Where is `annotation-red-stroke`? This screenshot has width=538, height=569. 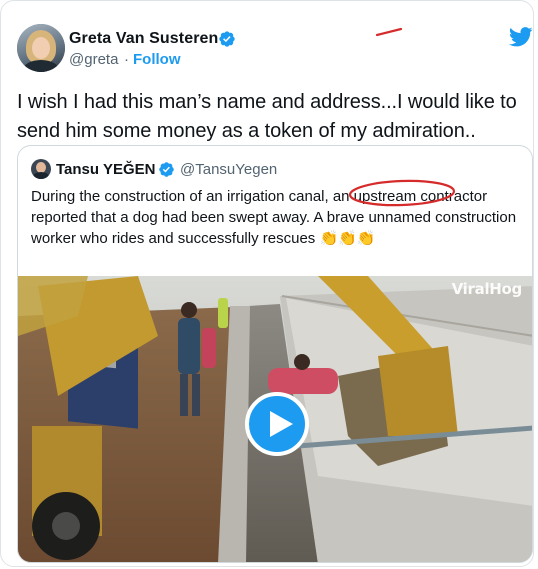
annotation-red-stroke is located at coordinates (389, 32).